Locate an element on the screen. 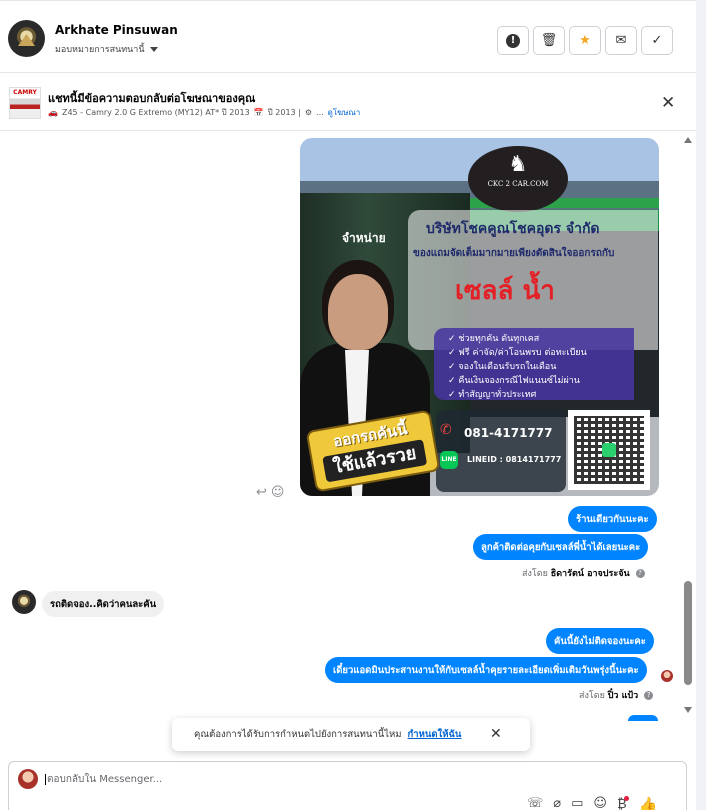 This screenshot has height=810, width=706. saved-replies-icon: ▭ is located at coordinates (577, 803).